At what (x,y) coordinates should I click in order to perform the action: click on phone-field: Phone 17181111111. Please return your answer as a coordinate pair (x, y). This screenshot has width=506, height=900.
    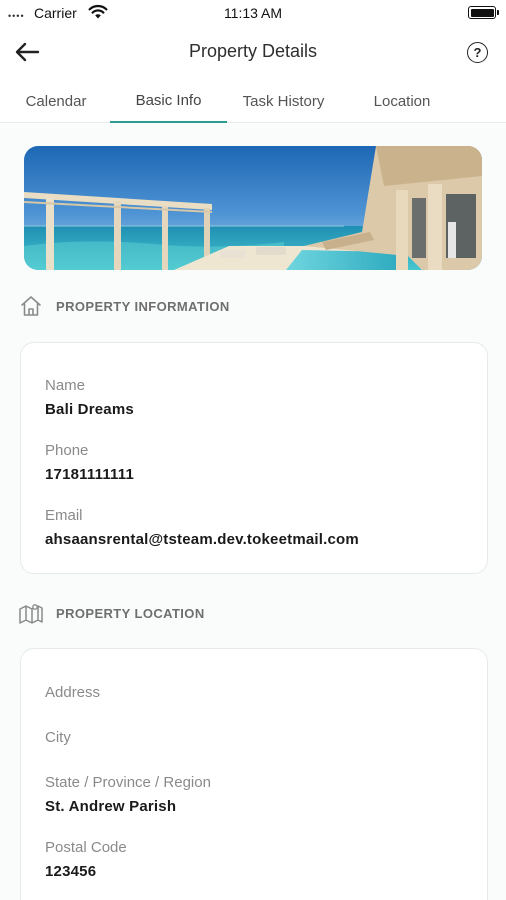
    Looking at the image, I should click on (89, 462).